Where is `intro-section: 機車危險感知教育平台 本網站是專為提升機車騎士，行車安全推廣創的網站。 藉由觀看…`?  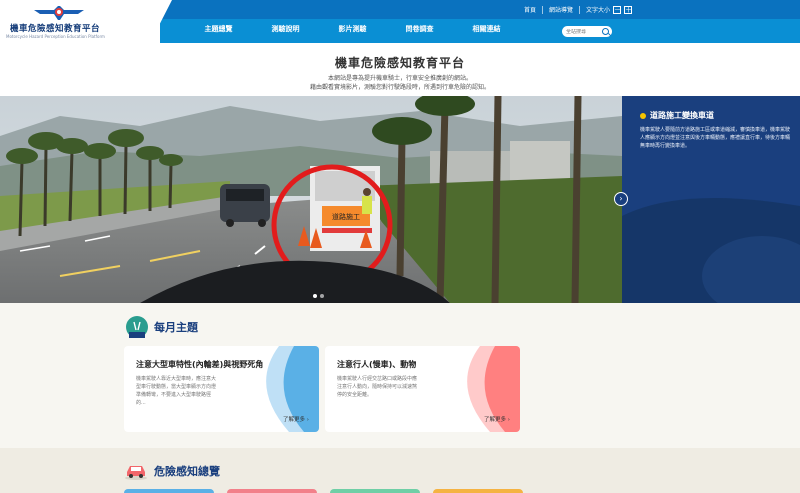
intro-section: 機車危險感知教育平台 本網站是專為提升機車騎士，行車安全推廣創的網站。 藉由觀看… is located at coordinates (400, 69).